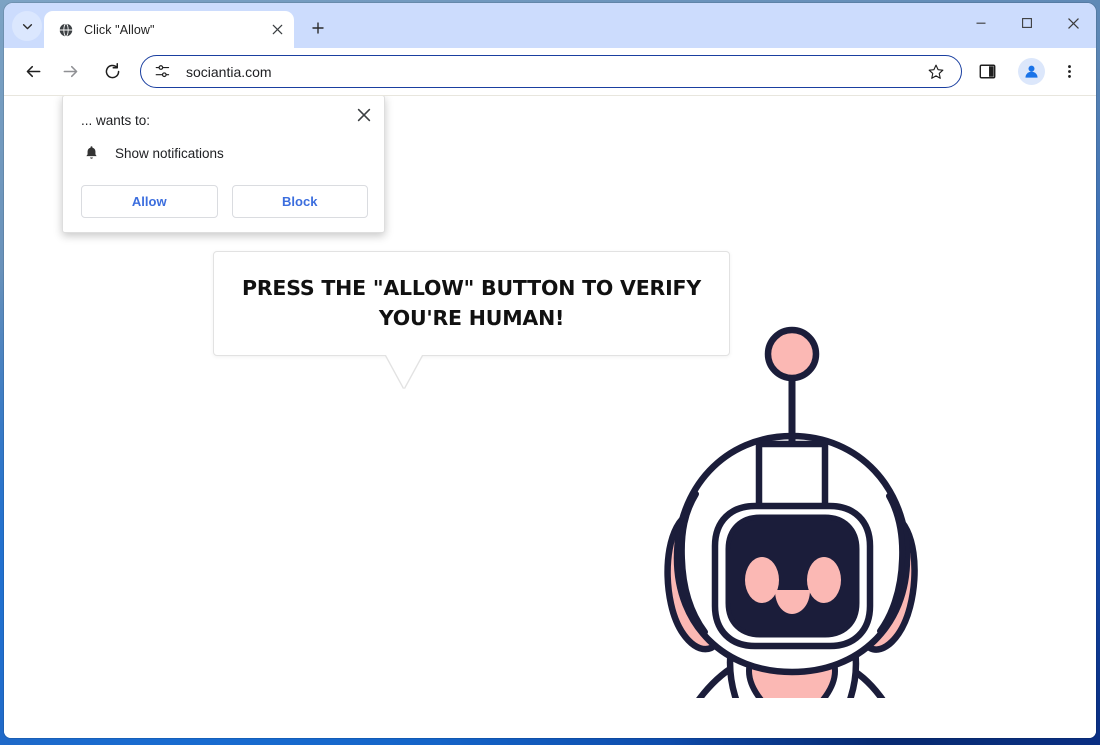 The width and height of the screenshot is (1100, 745). I want to click on tab-close-button, so click(277, 30).